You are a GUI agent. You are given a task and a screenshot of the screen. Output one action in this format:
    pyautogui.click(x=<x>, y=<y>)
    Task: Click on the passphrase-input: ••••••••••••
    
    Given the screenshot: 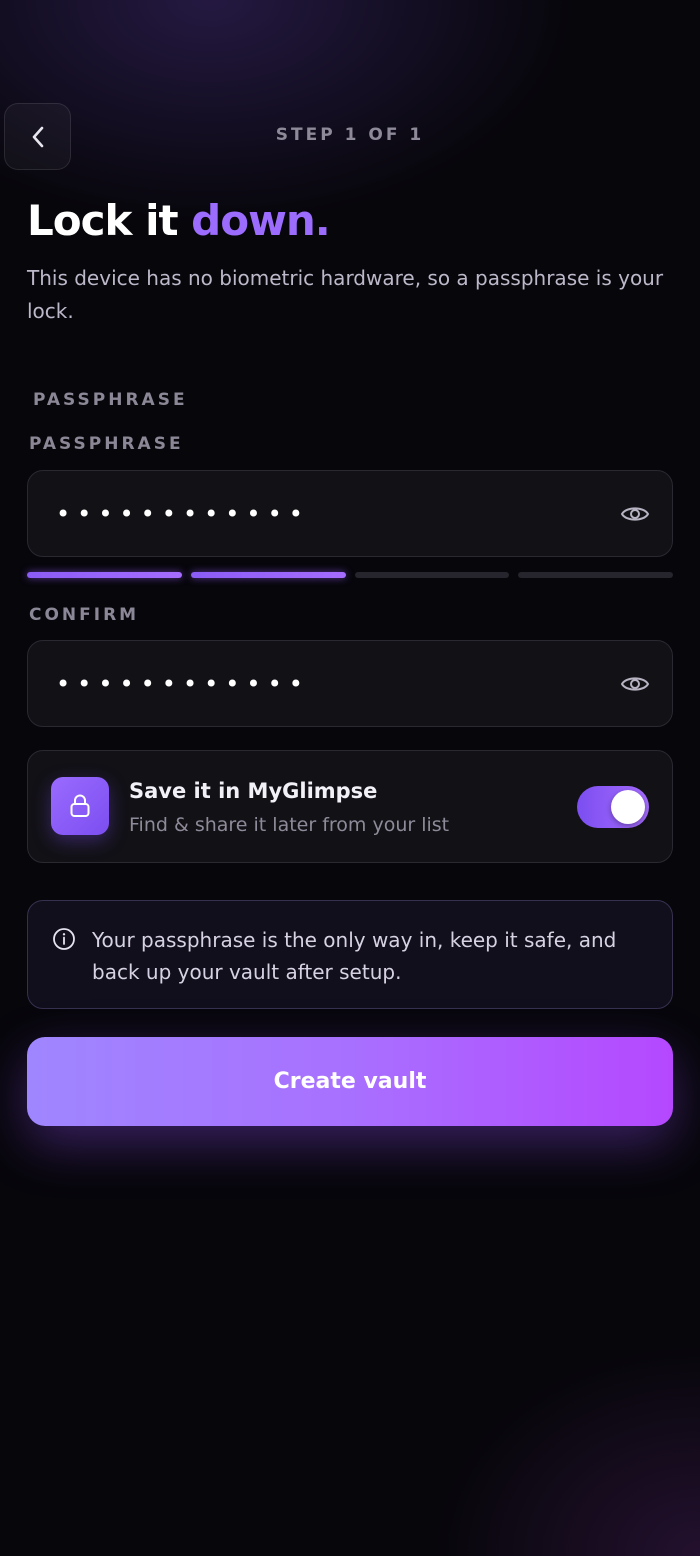 What is the action you would take?
    pyautogui.click(x=350, y=513)
    